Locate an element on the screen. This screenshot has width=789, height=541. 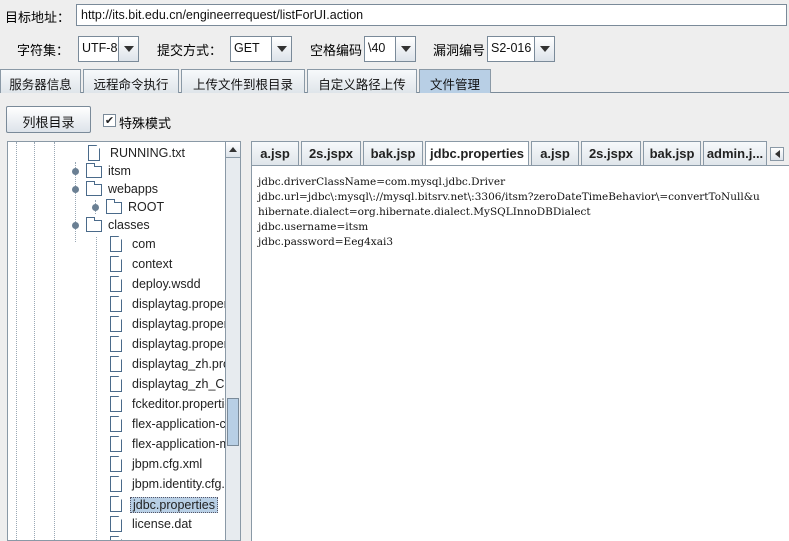
tab-file-manager: 文件管理 is located at coordinates (455, 81).